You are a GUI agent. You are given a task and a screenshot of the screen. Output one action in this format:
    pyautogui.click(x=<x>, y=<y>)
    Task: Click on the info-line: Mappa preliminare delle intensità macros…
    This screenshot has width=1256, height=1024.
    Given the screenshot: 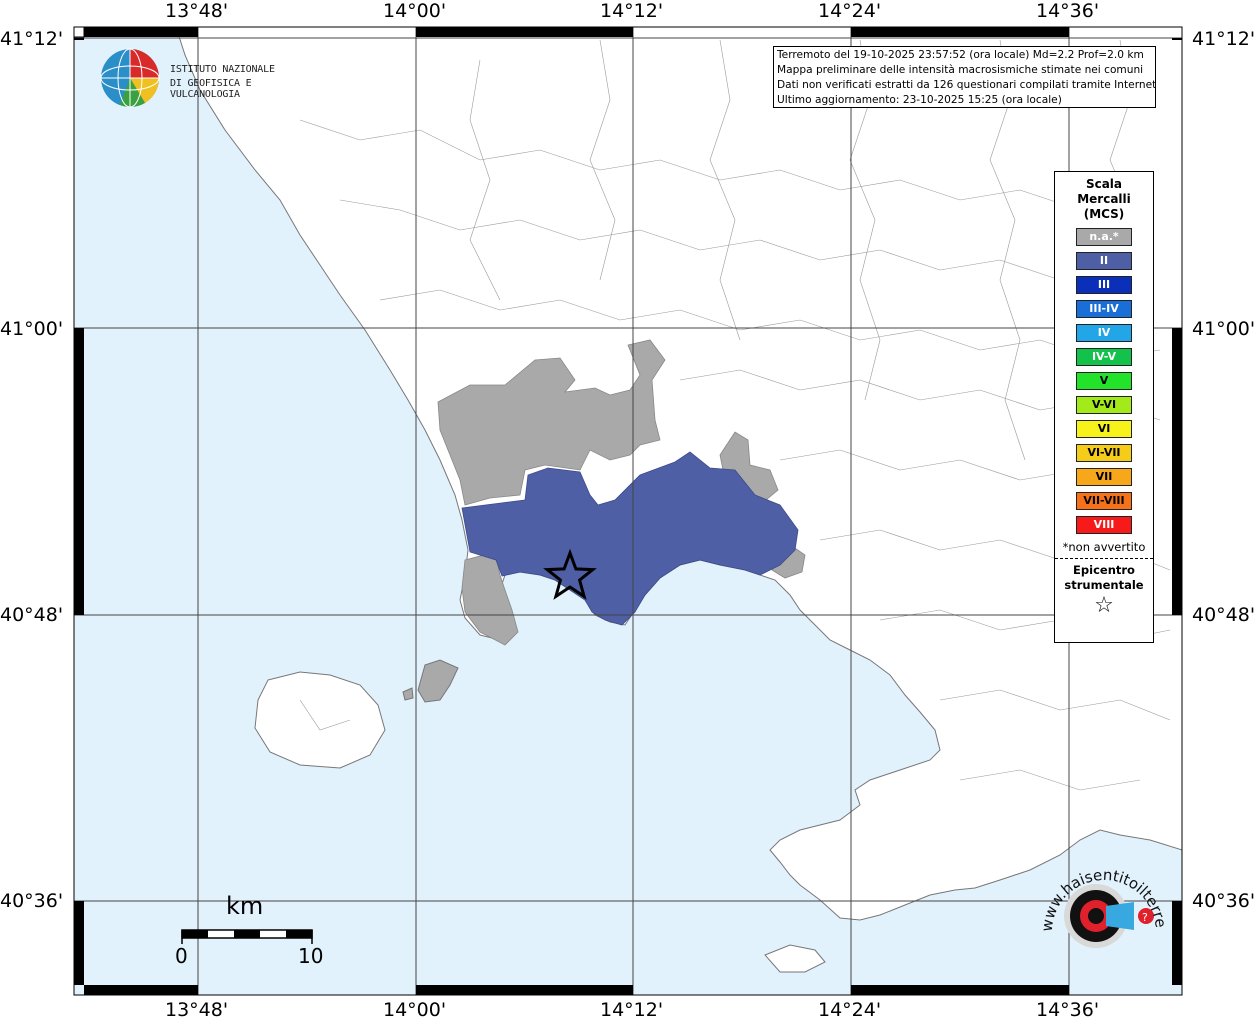 What is the action you would take?
    pyautogui.click(x=960, y=70)
    